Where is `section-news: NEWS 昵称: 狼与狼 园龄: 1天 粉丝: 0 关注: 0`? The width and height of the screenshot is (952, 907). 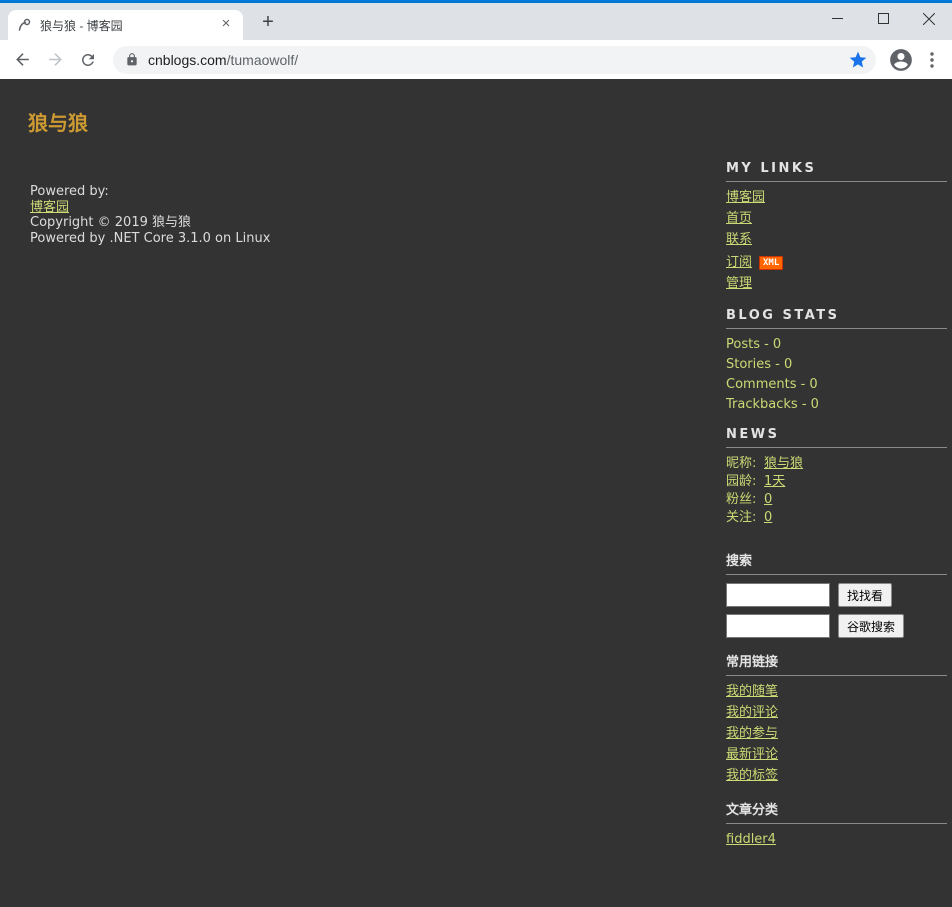 section-news: NEWS 昵称: 狼与狼 园龄: 1天 粉丝: 0 关注: 0 is located at coordinates (836, 476).